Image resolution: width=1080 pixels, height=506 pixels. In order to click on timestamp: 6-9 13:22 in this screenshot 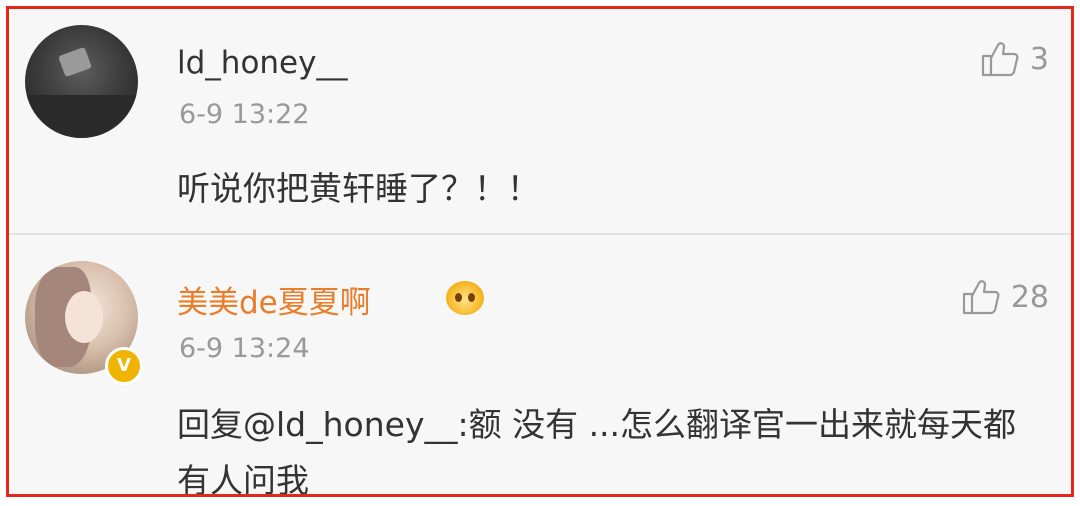, I will do `click(244, 114)`.